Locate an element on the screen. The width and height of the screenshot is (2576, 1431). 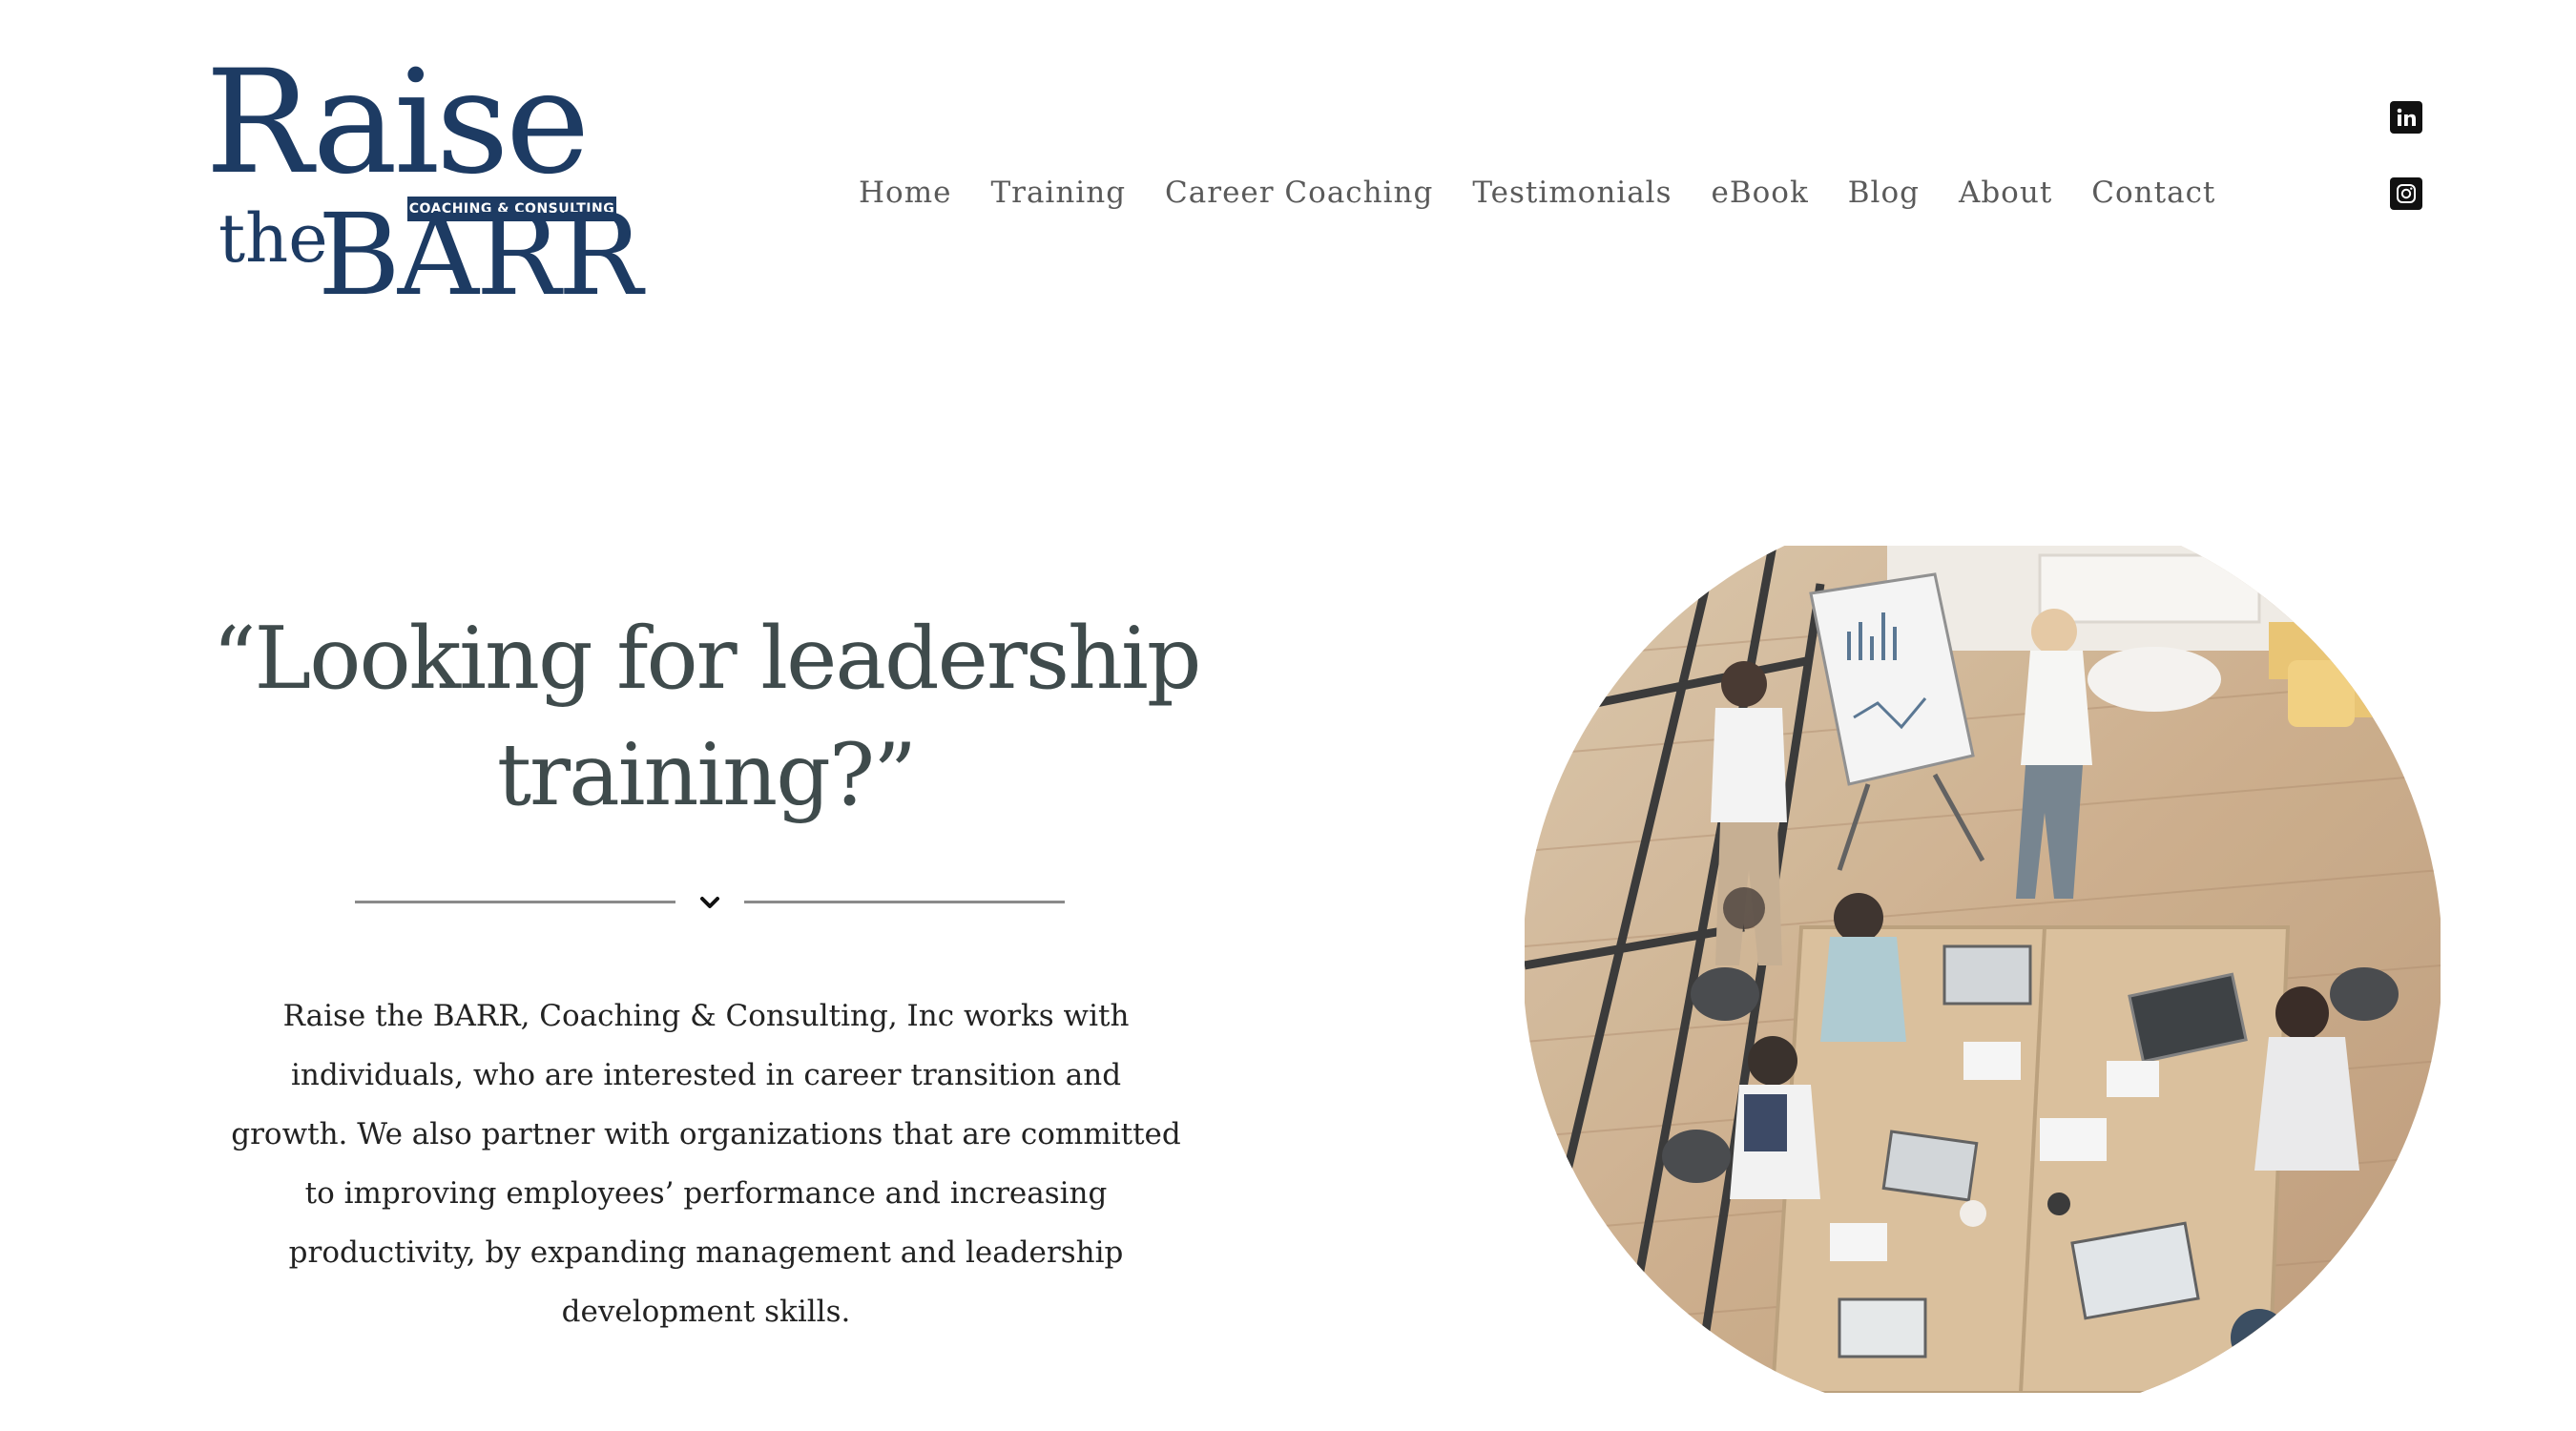
divider-line-right is located at coordinates (904, 902).